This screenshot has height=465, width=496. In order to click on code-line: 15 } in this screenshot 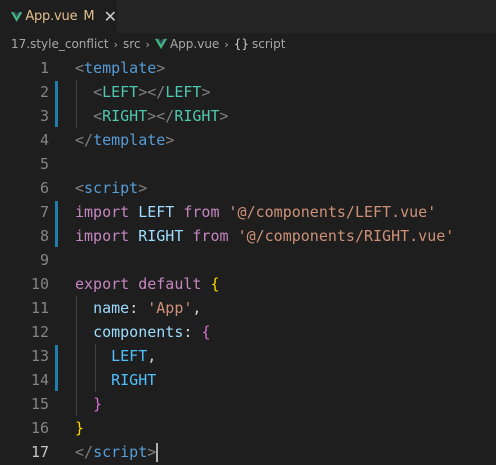, I will do `click(248, 404)`.